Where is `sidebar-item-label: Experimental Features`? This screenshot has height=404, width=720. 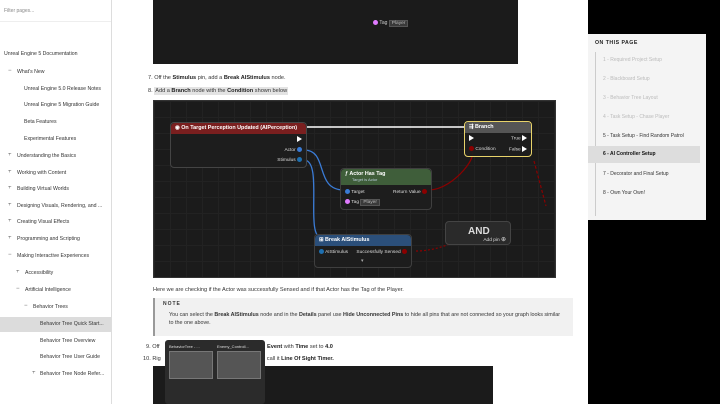
sidebar-item-label: Experimental Features is located at coordinates (50, 139).